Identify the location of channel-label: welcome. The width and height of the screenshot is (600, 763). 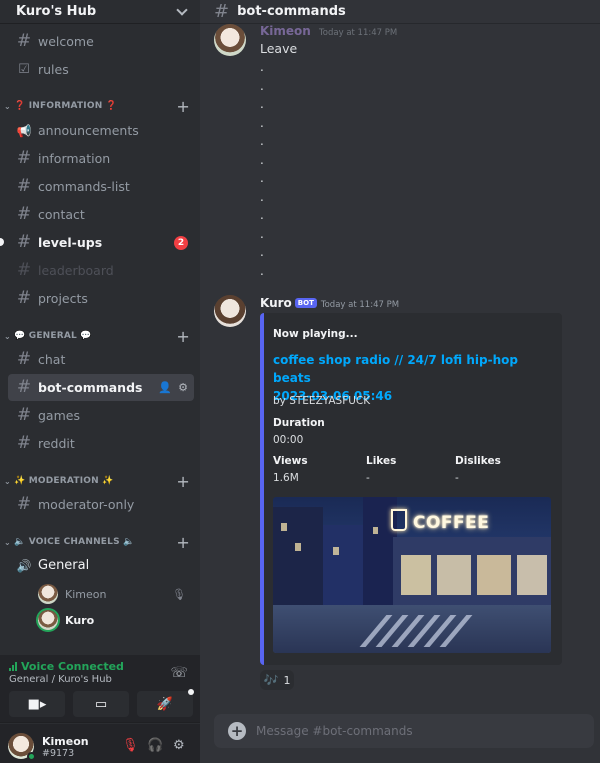
(66, 41).